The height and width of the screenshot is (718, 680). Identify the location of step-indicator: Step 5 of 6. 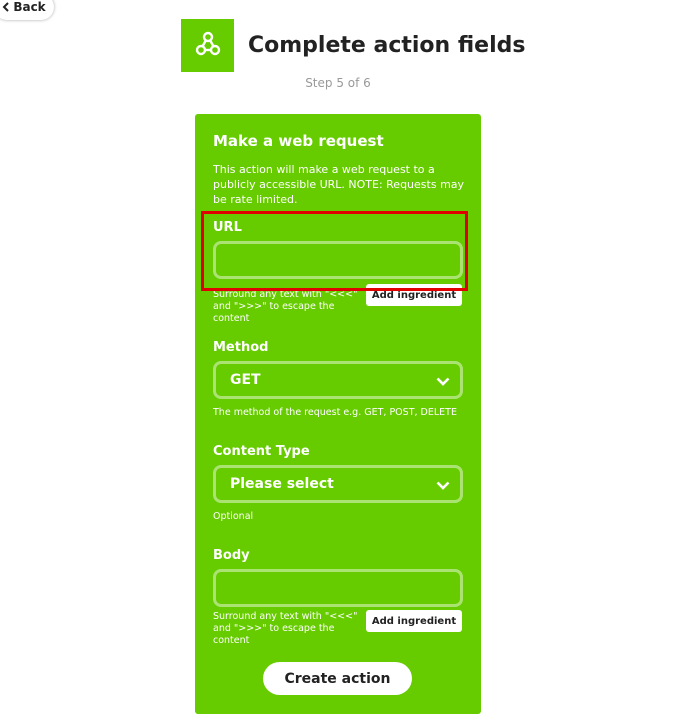
(338, 83).